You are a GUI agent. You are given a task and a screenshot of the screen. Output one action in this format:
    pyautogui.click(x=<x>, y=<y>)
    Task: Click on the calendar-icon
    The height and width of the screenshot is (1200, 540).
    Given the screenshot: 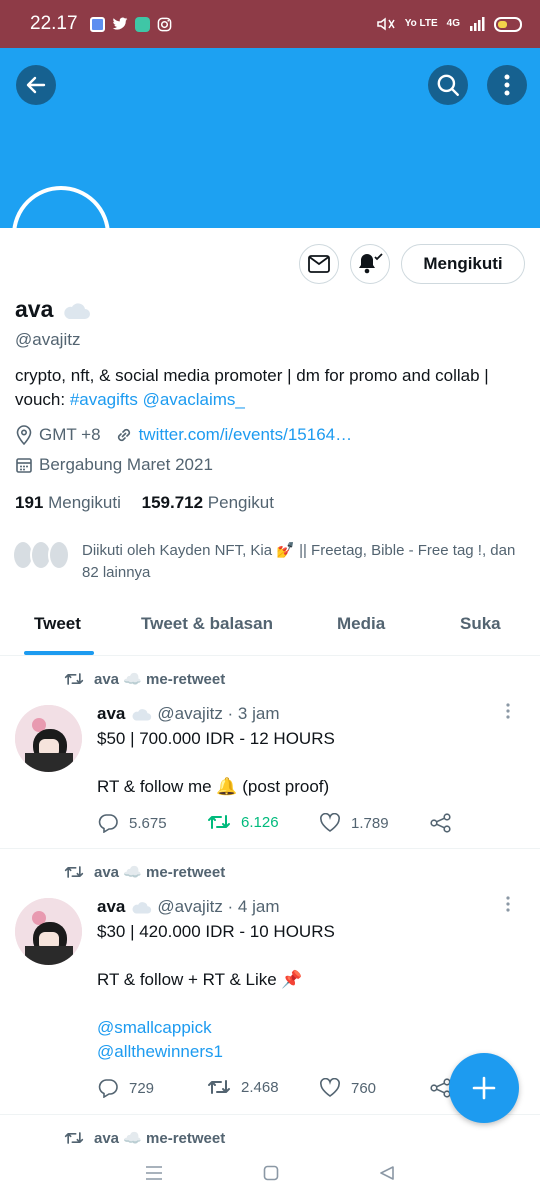 What is the action you would take?
    pyautogui.click(x=24, y=465)
    